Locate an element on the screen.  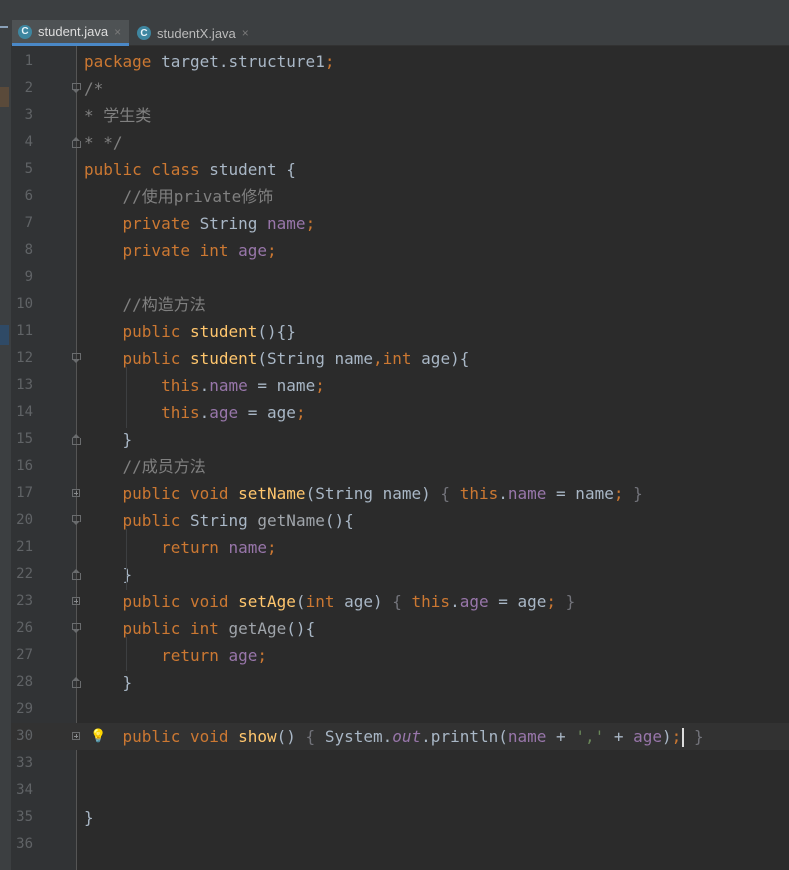
code-text: this.name = name; is located at coordinates (204, 385).